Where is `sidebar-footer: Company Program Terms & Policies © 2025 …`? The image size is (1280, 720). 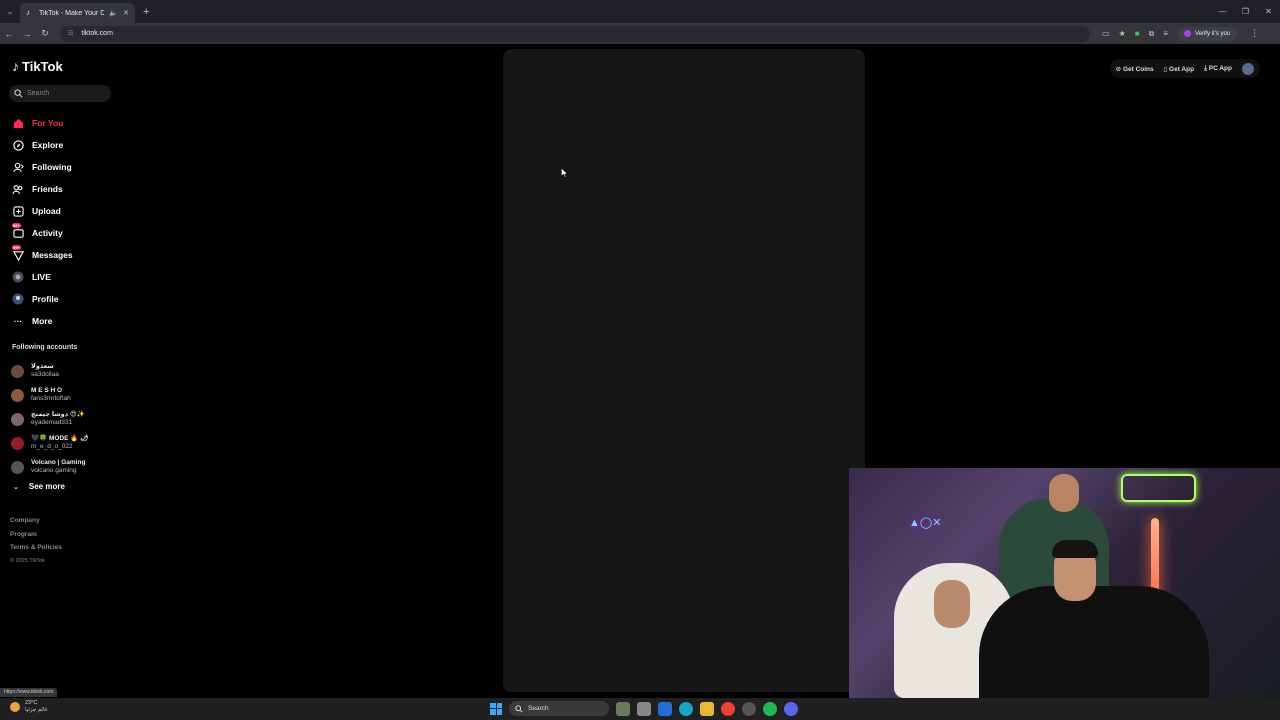
sidebar-footer: Company Program Terms & Policies © 2025 … is located at coordinates (36, 541).